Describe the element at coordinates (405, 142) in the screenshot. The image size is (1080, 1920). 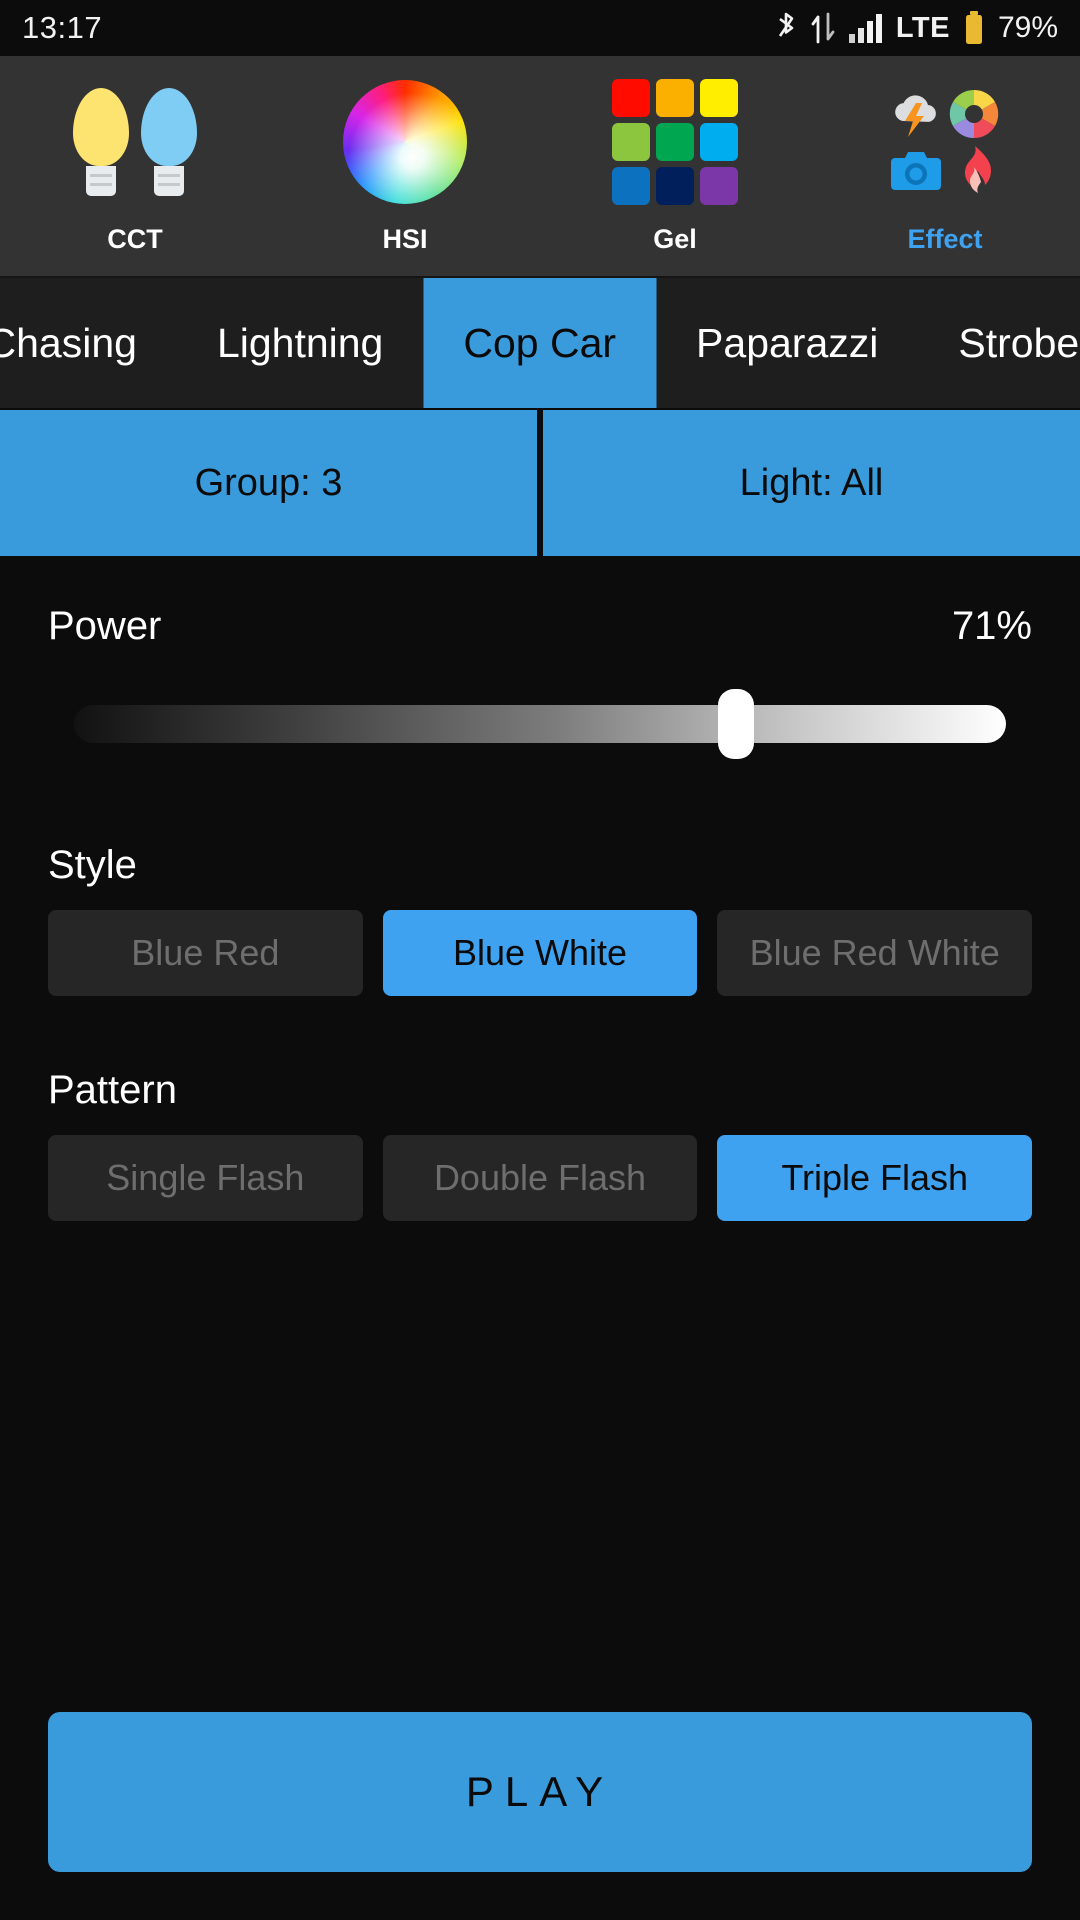
I see `color-wheel-icon` at that location.